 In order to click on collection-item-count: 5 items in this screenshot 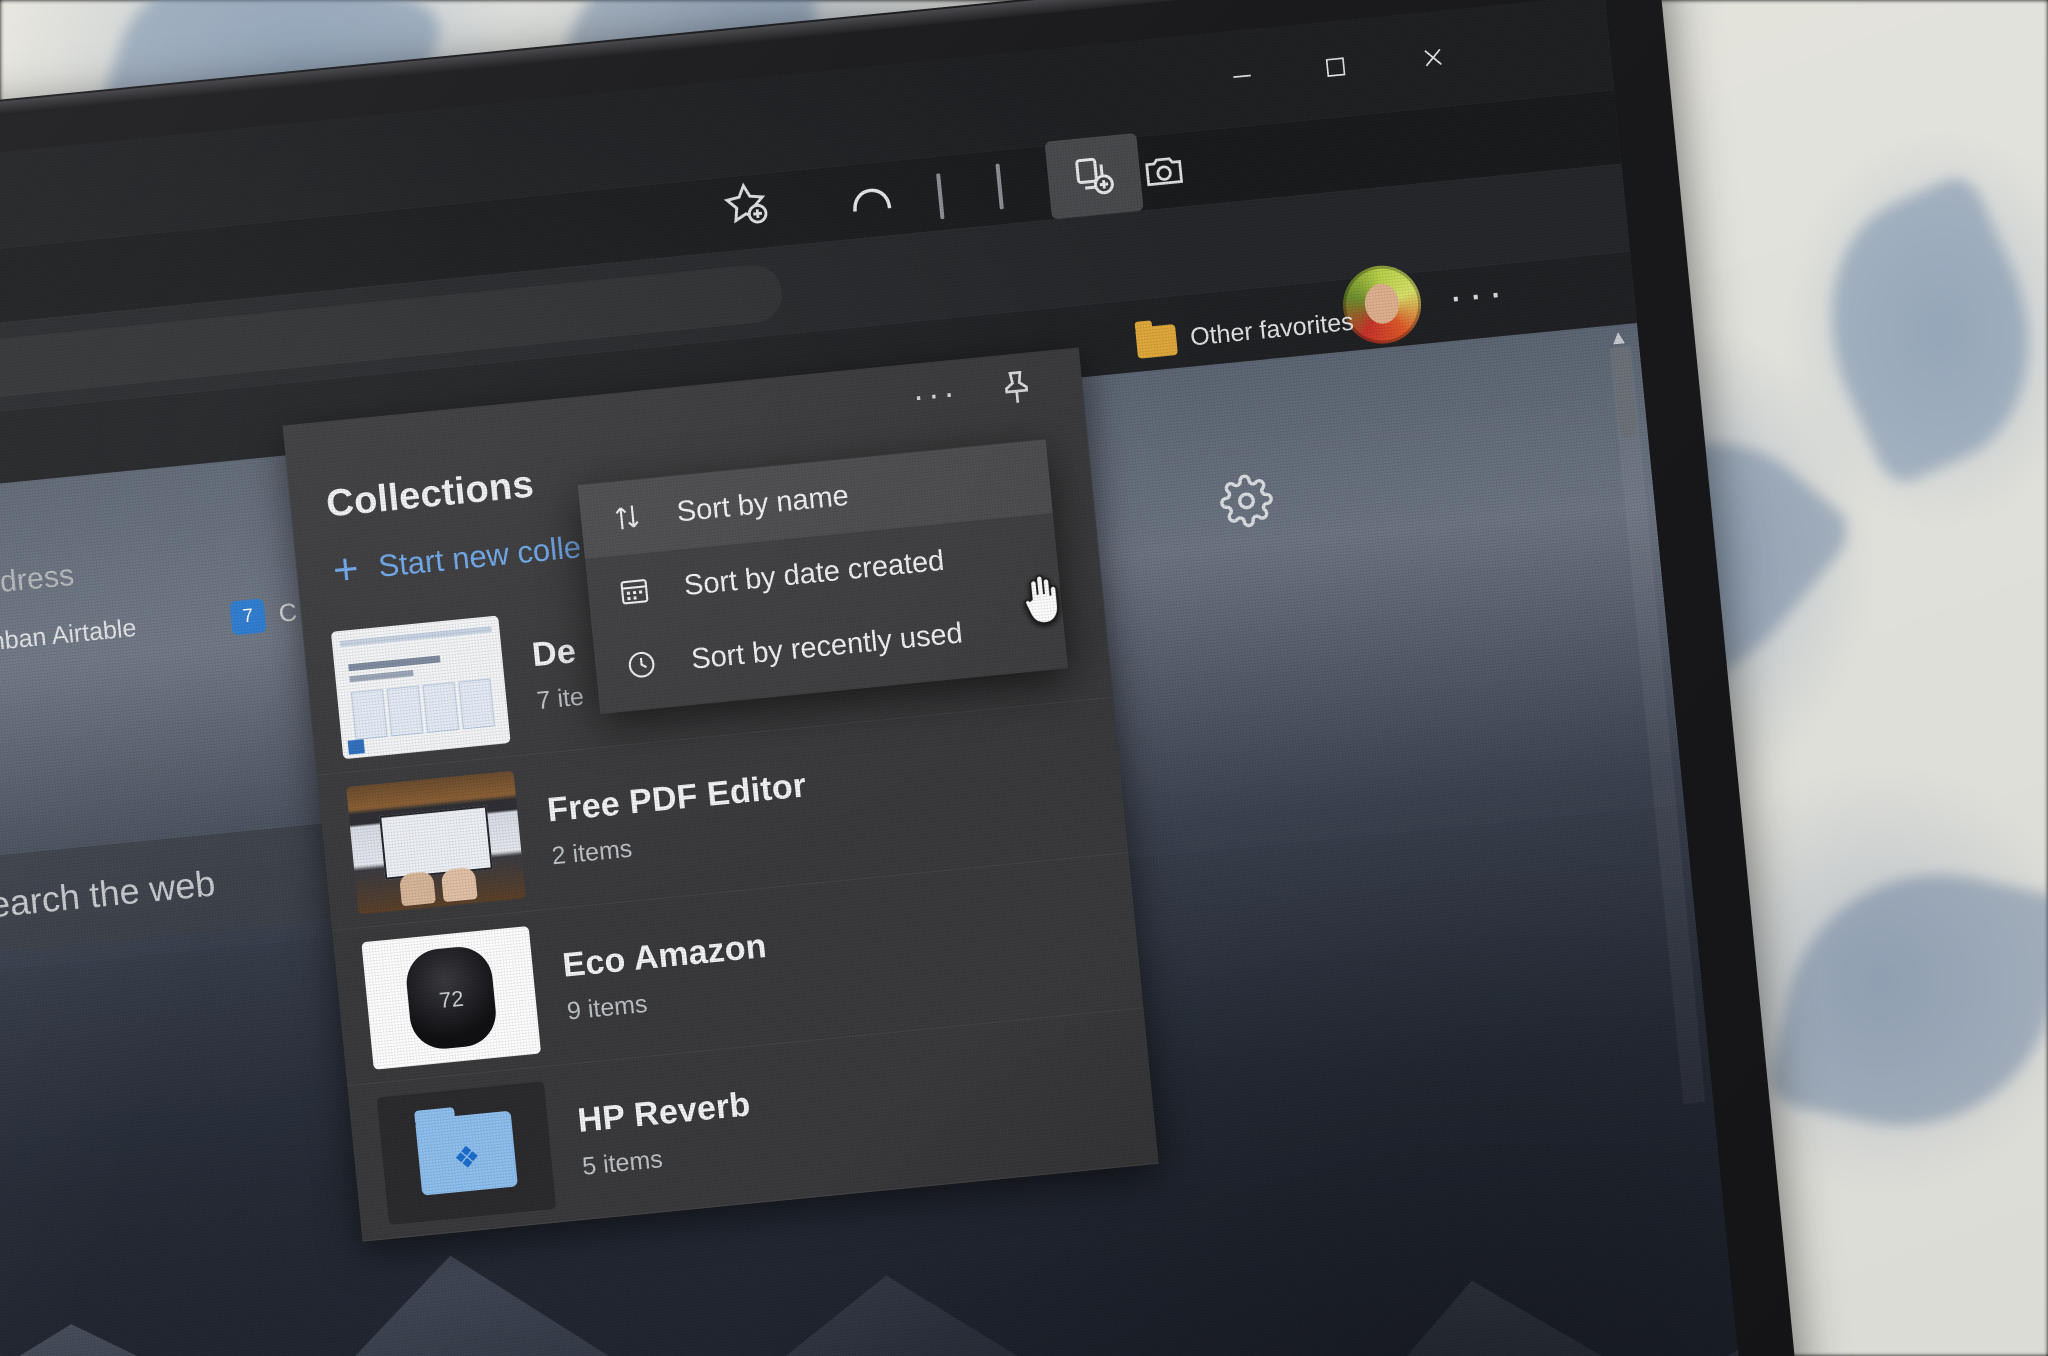, I will do `click(622, 1162)`.